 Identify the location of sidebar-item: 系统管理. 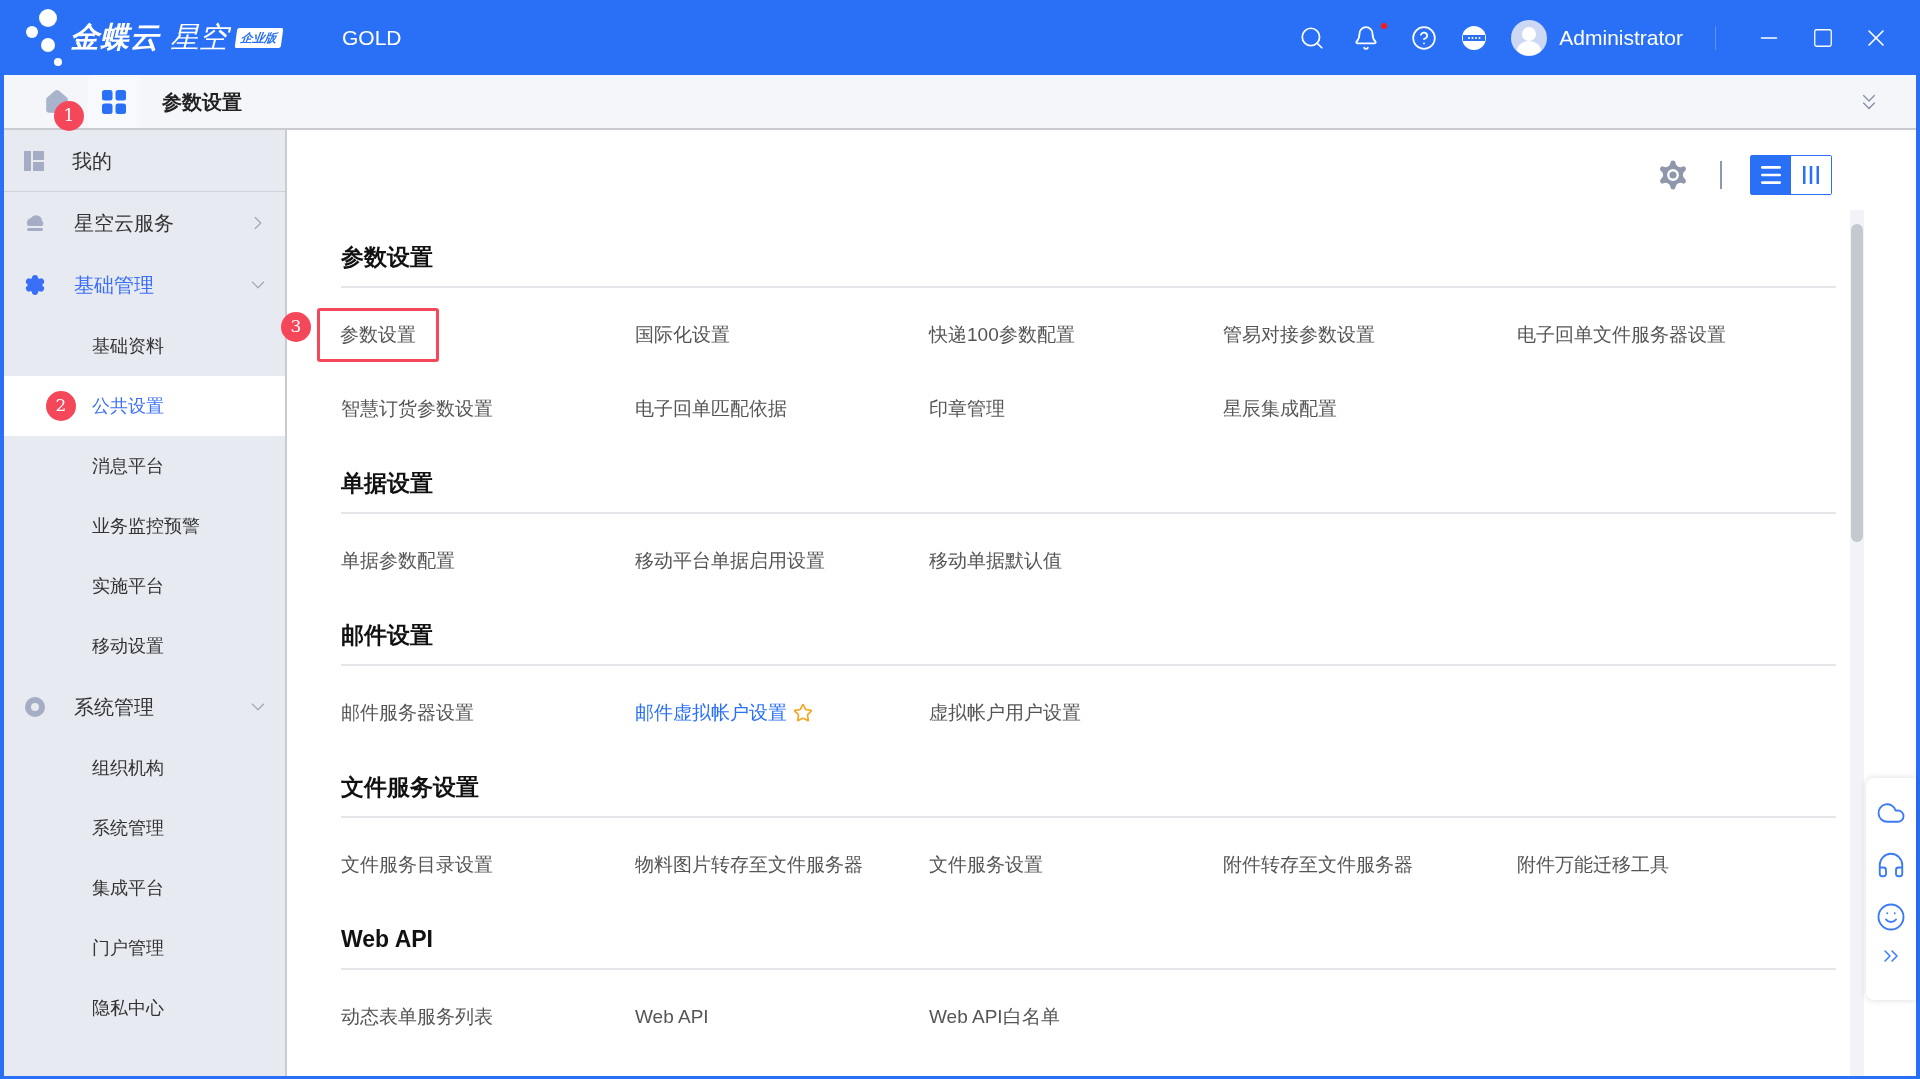
(144, 707).